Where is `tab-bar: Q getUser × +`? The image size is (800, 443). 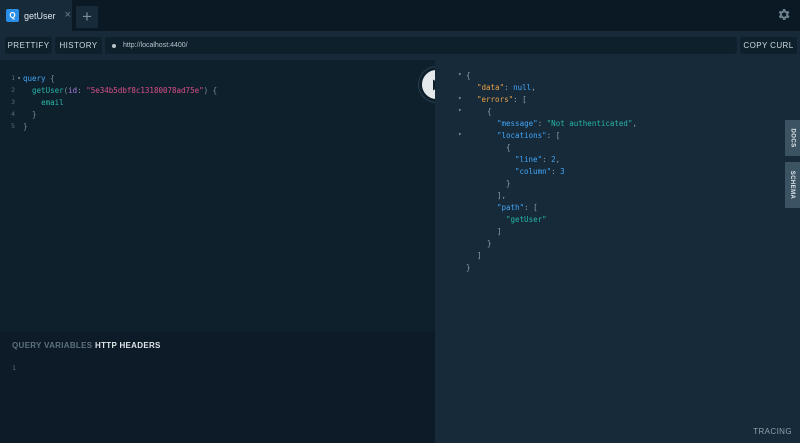 tab-bar: Q getUser × + is located at coordinates (400, 15).